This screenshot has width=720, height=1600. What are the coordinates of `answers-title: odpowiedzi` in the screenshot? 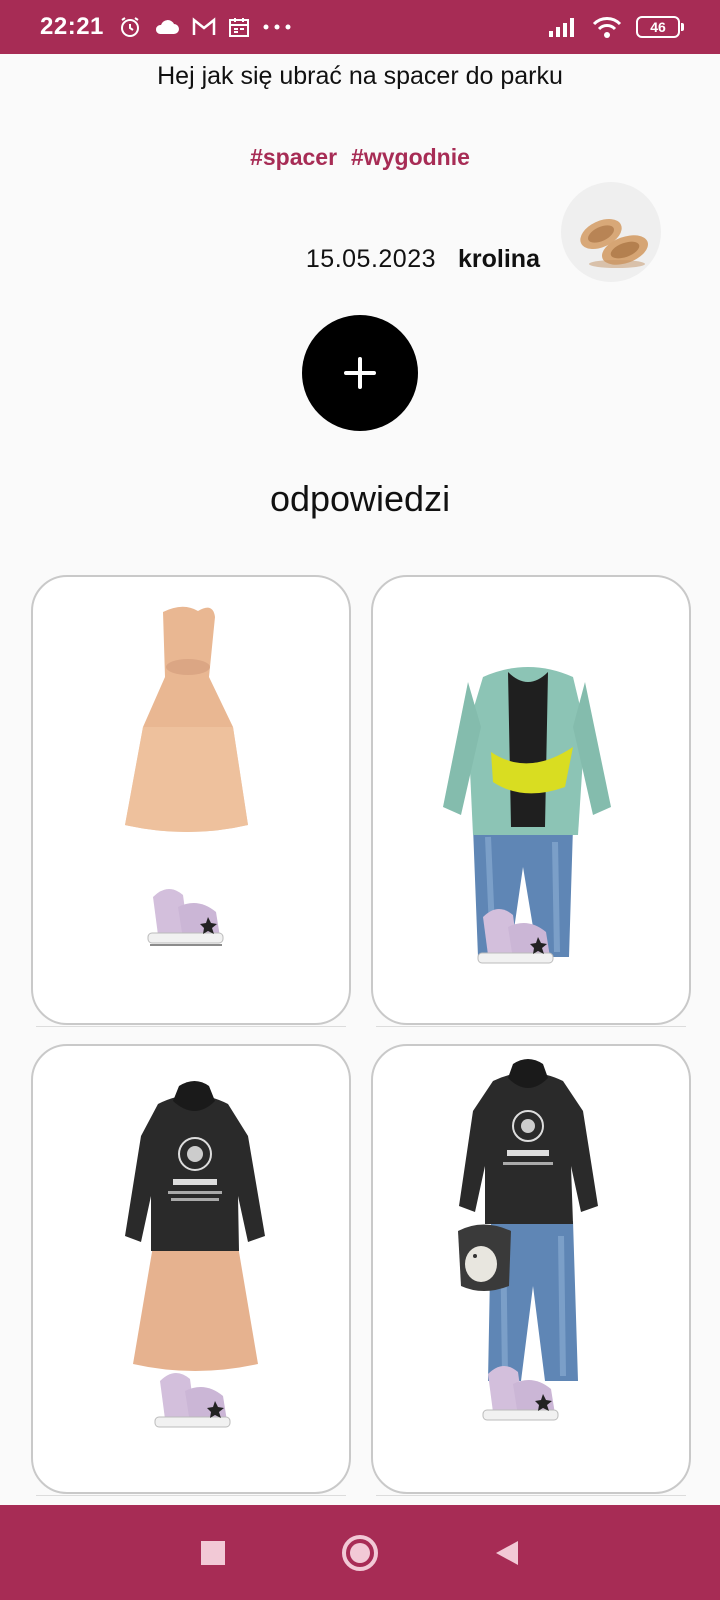 It's located at (360, 498).